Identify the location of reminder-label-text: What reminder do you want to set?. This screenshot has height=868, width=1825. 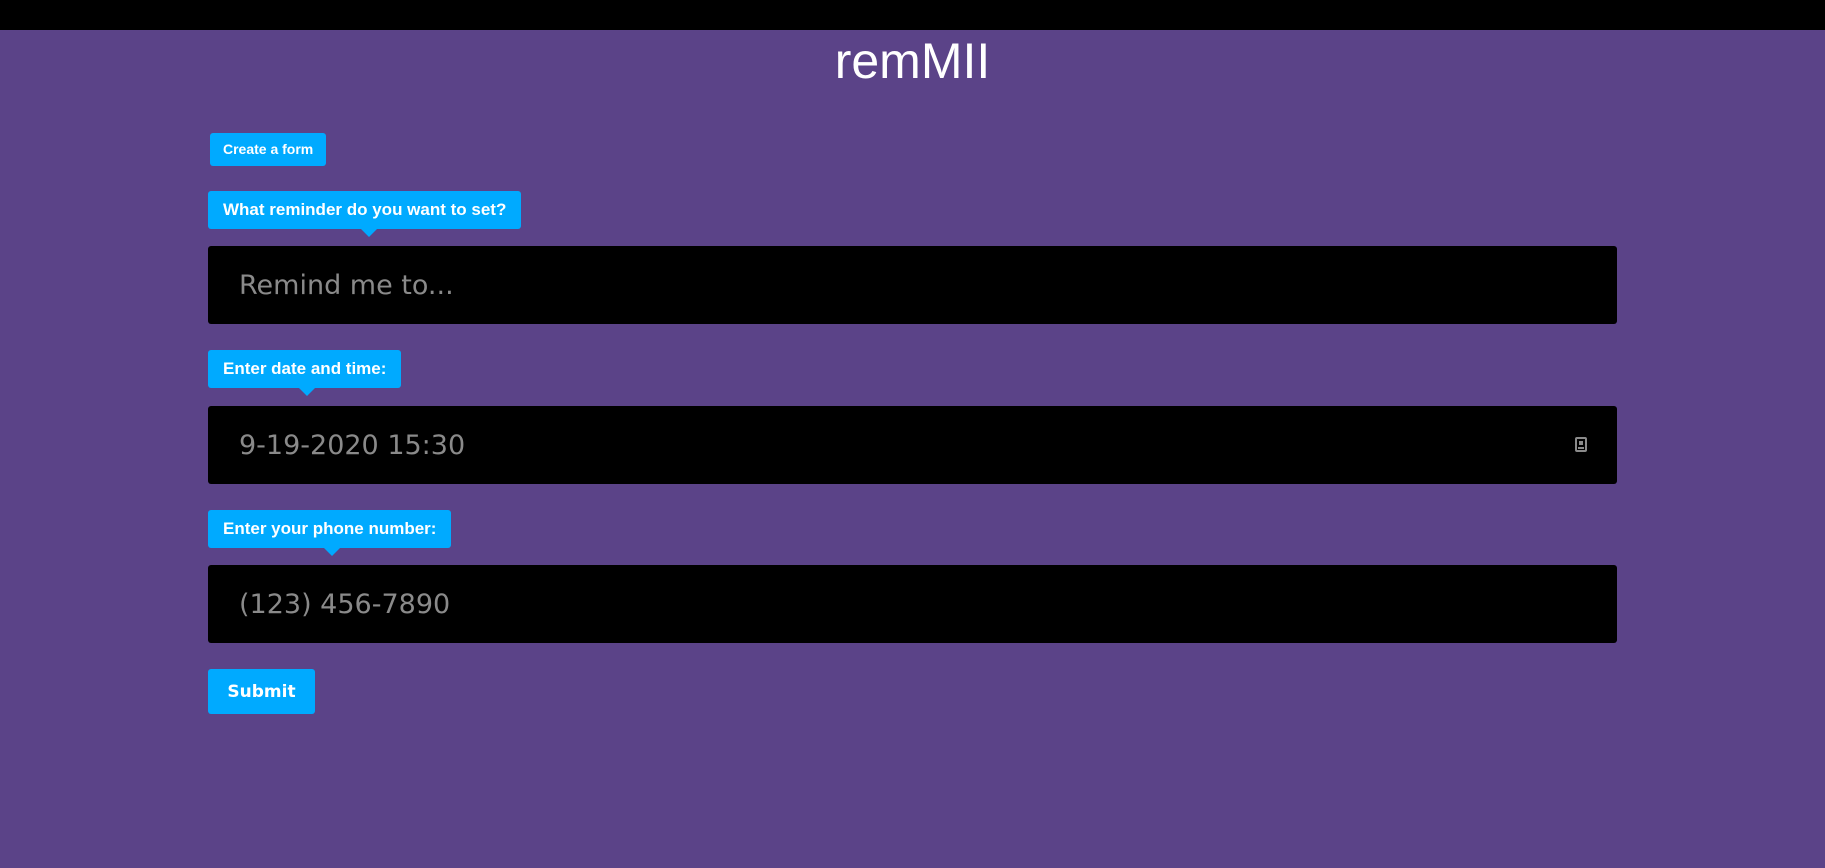
(365, 209).